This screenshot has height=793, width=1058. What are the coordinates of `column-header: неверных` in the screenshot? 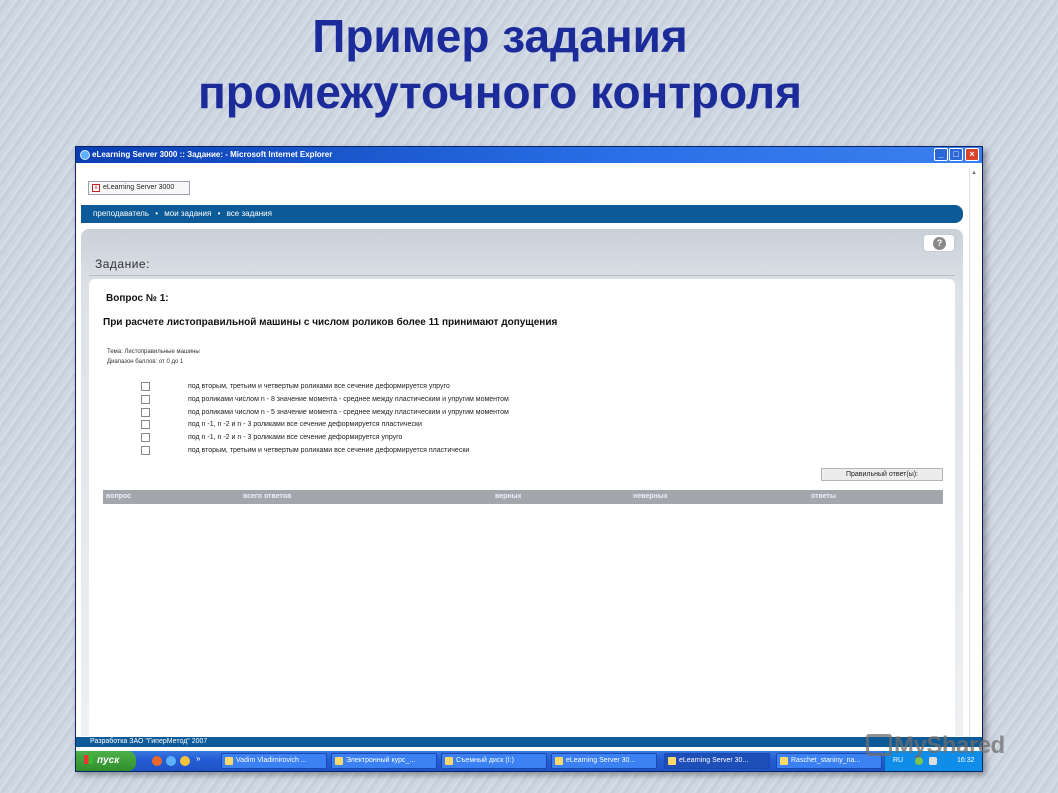 It's located at (650, 496).